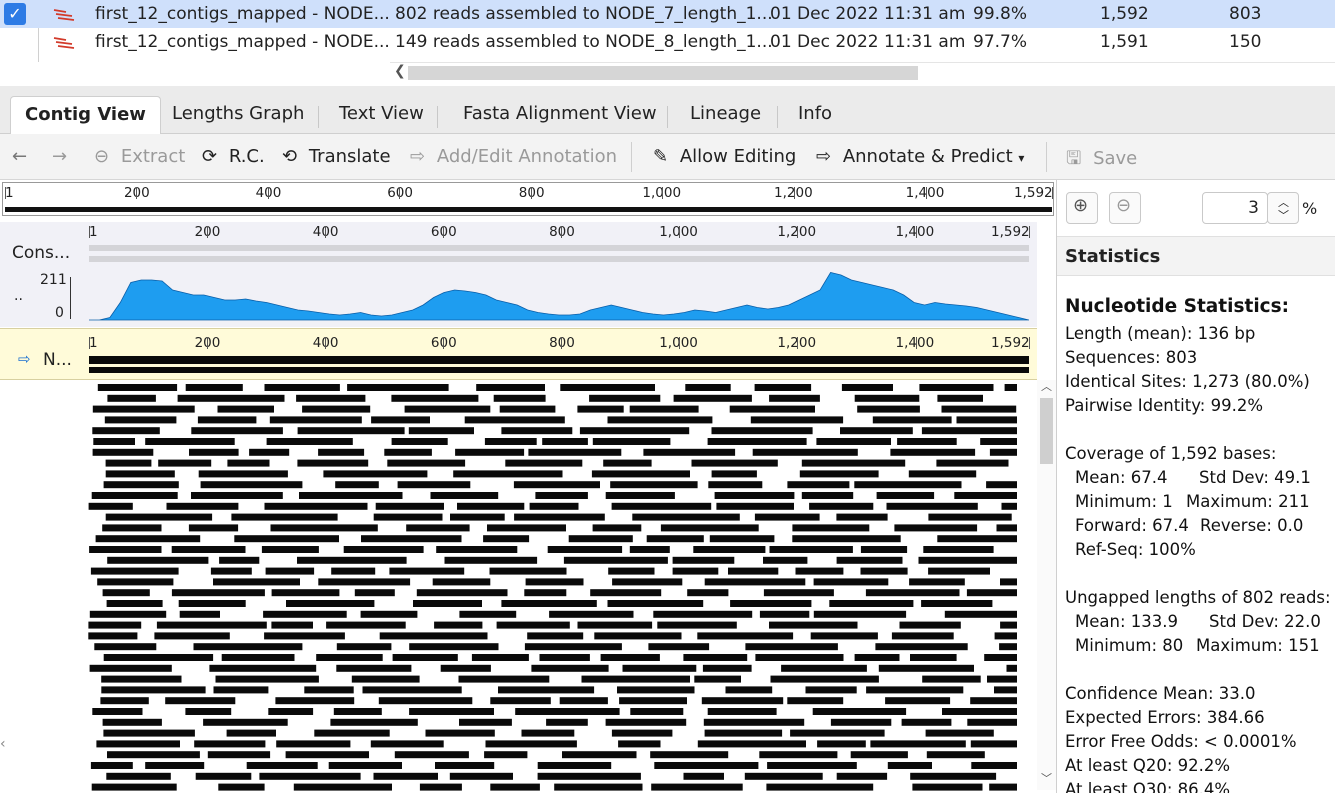 The width and height of the screenshot is (1335, 793). What do you see at coordinates (381, 115) in the screenshot?
I see `tab-text-view: Text View` at bounding box center [381, 115].